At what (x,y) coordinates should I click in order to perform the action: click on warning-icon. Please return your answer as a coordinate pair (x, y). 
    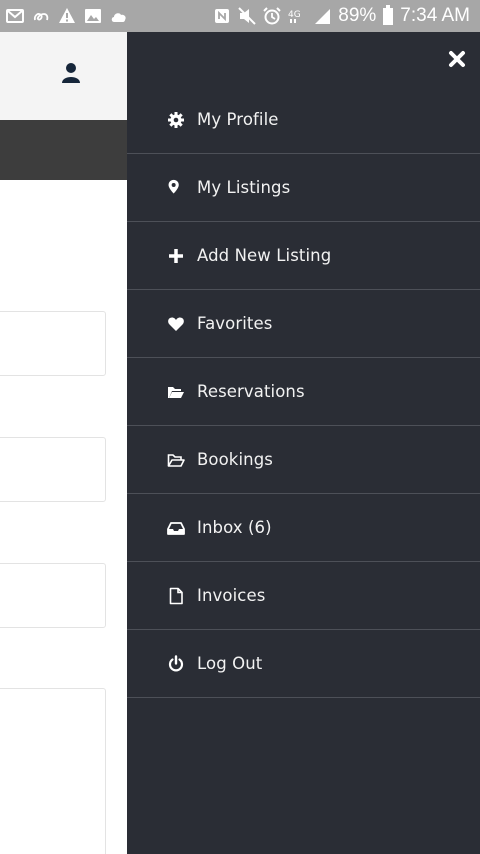
    Looking at the image, I should click on (67, 16).